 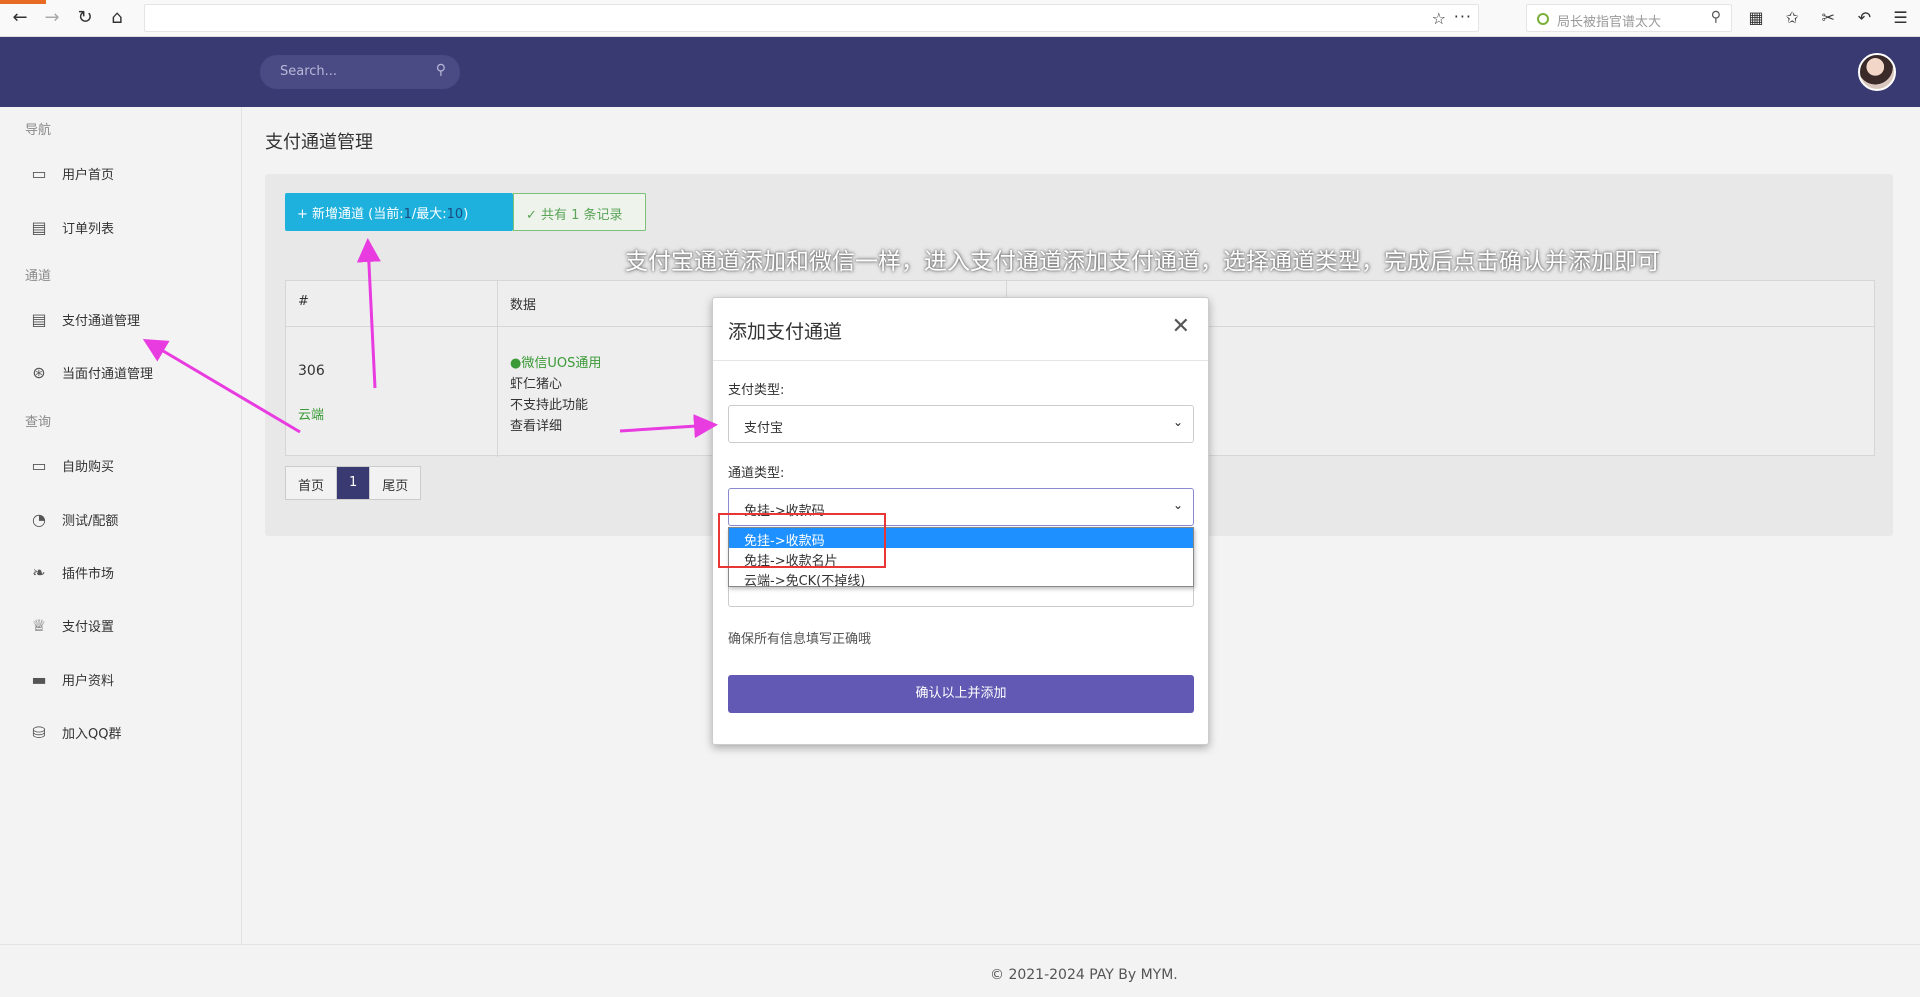 I want to click on sidebar-item-label: 订单列表, so click(x=88, y=229).